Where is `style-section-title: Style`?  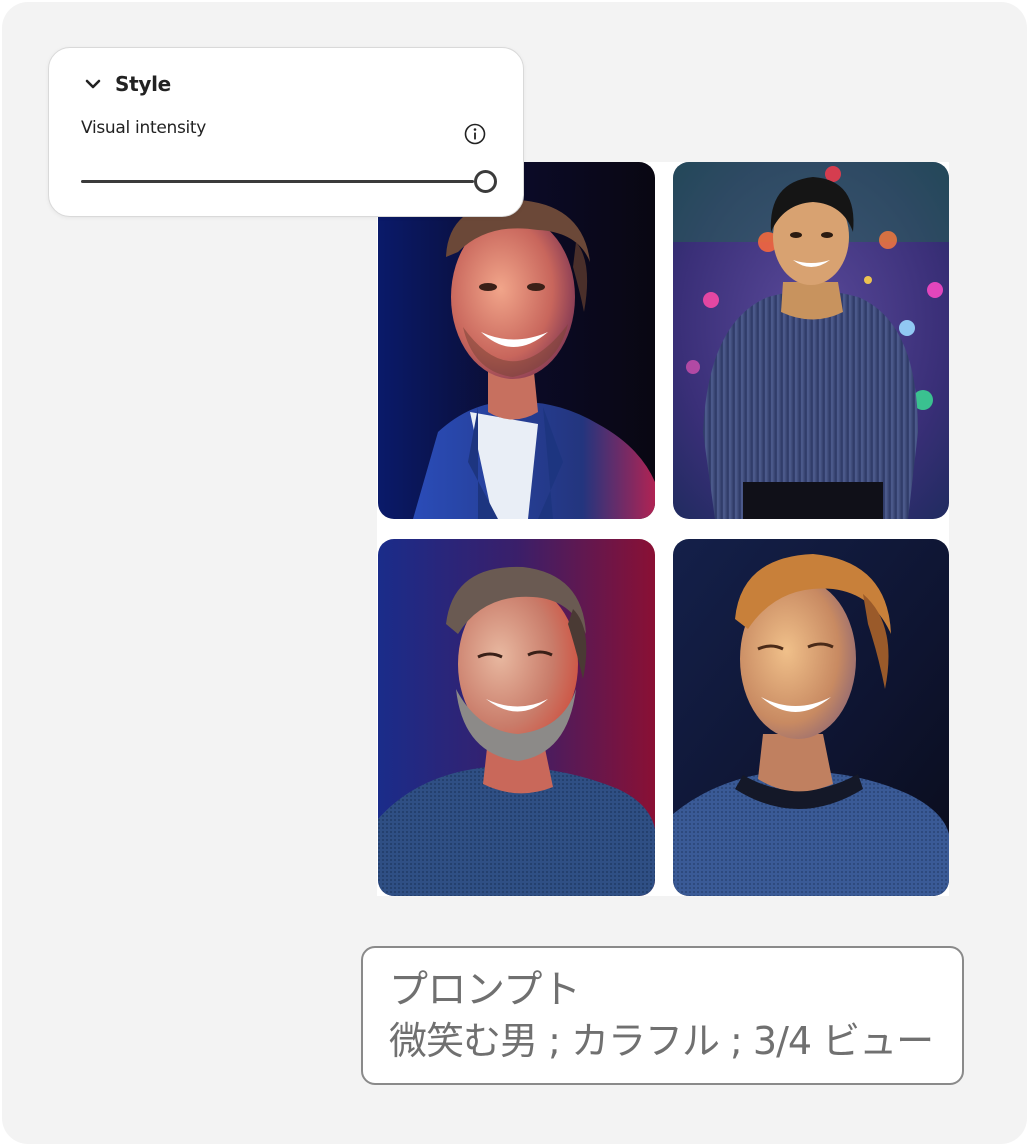 style-section-title: Style is located at coordinates (143, 84).